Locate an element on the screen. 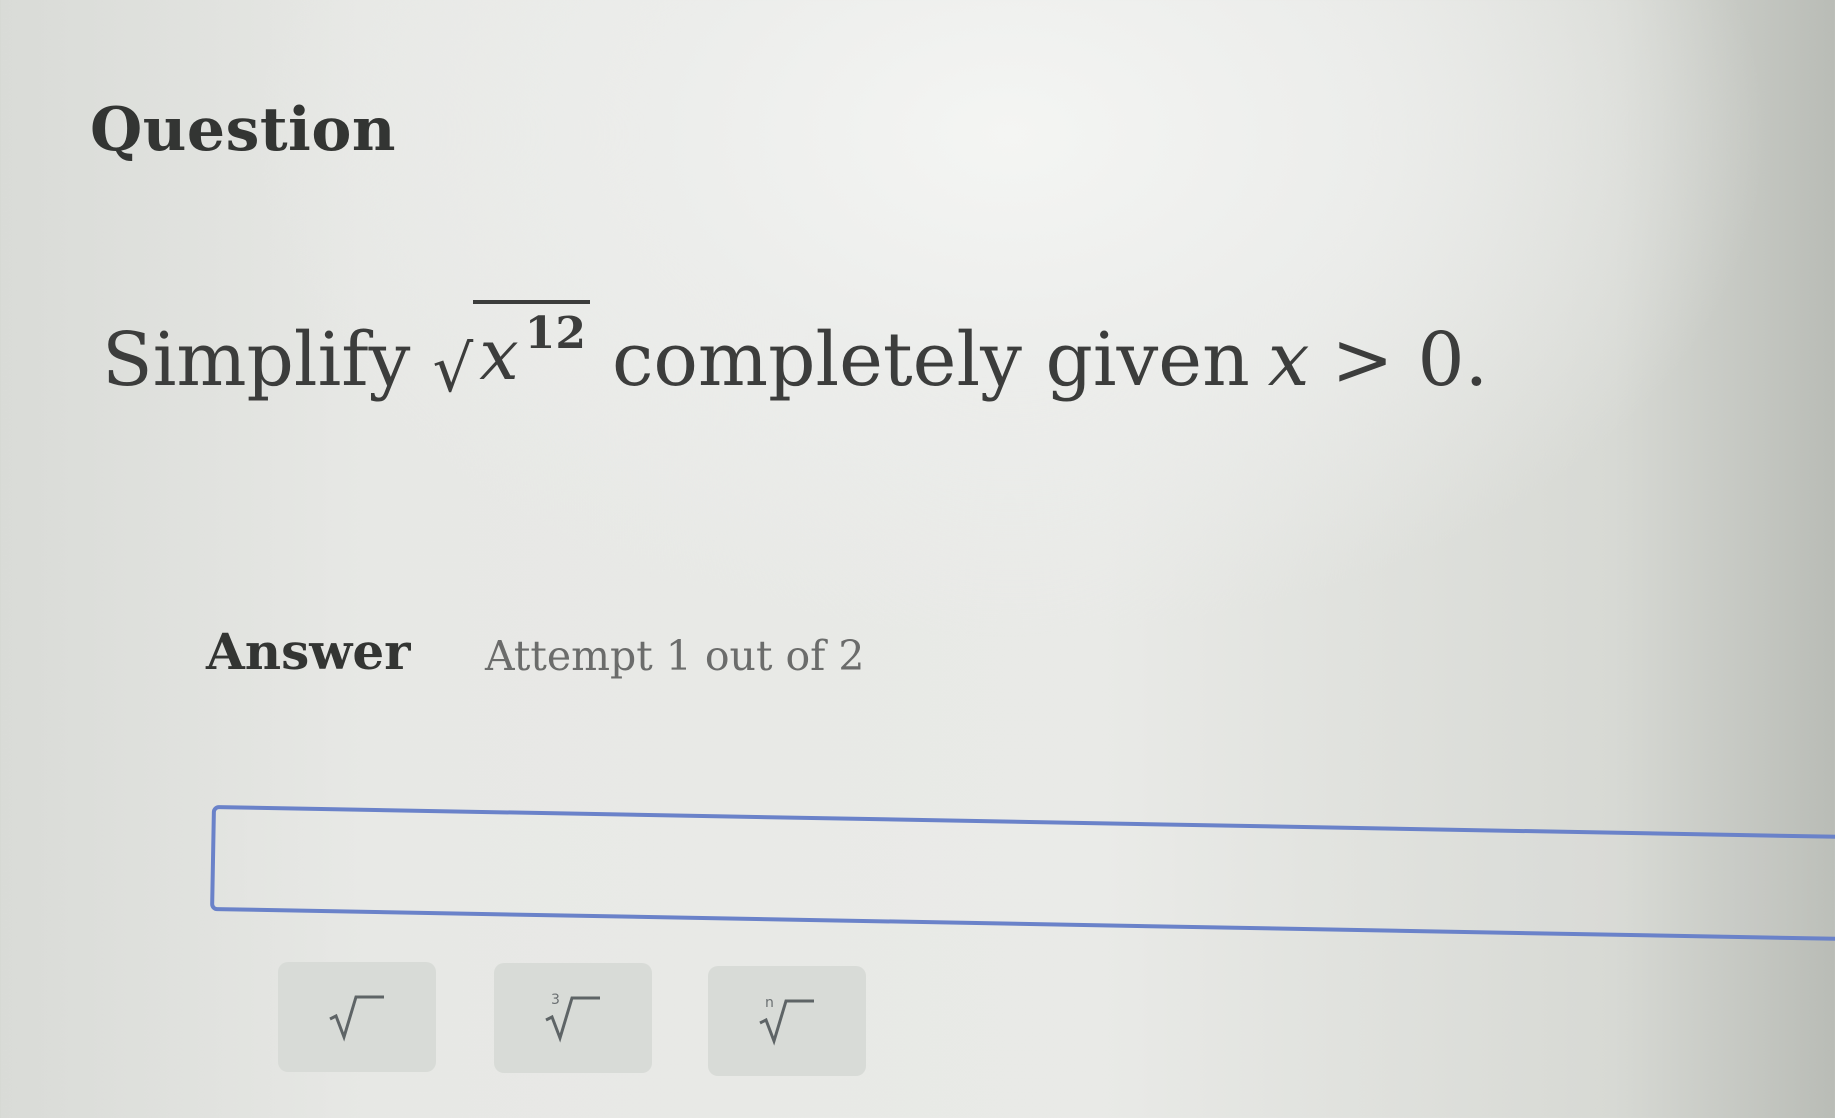 The height and width of the screenshot is (1118, 1835). condition-variable: x is located at coordinates (1288, 360).